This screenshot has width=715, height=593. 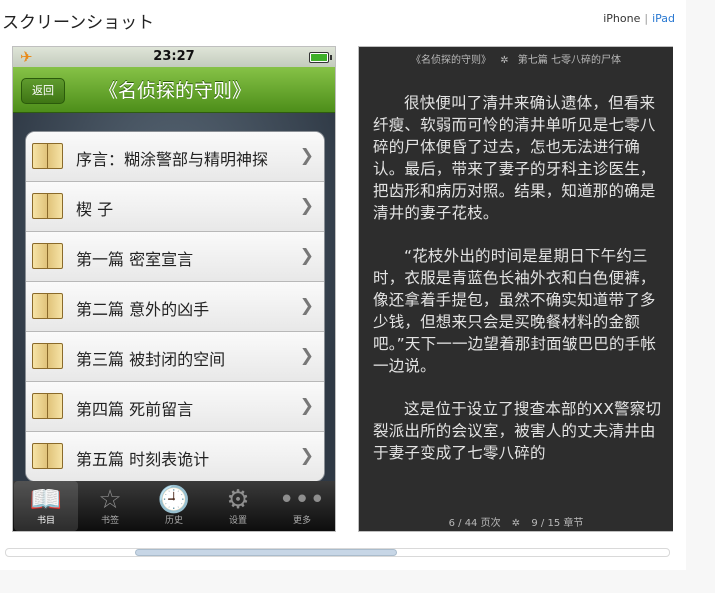 What do you see at coordinates (143, 309) in the screenshot?
I see `list-item-label: 第二篇 意外的凶手` at bounding box center [143, 309].